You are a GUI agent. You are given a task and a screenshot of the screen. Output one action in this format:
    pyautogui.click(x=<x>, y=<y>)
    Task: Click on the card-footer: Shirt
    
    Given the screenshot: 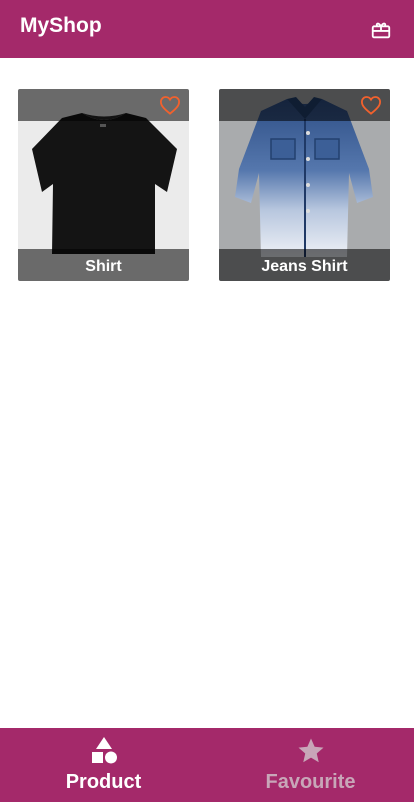 What is the action you would take?
    pyautogui.click(x=103, y=265)
    